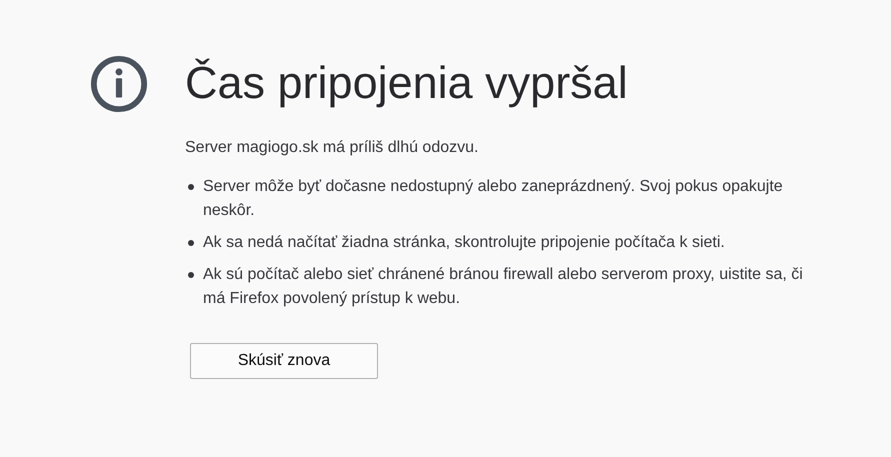 This screenshot has height=457, width=891. What do you see at coordinates (332, 148) in the screenshot?
I see `error-description: Server magiogo.sk má príliš dlhú odozvu.` at bounding box center [332, 148].